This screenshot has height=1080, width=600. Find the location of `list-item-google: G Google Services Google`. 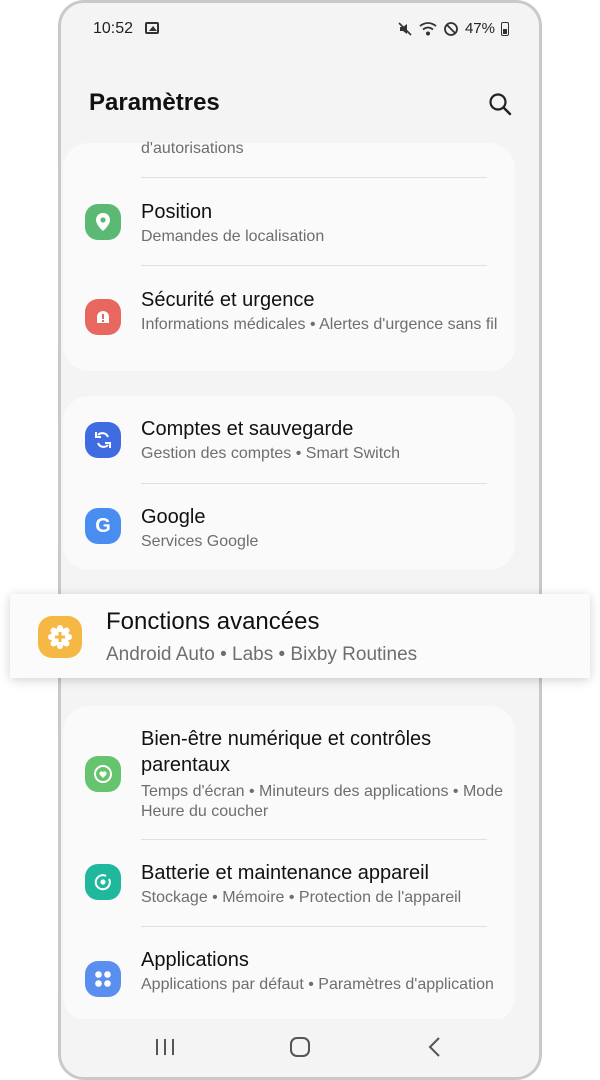

list-item-google: G Google Services Google is located at coordinates (289, 527).